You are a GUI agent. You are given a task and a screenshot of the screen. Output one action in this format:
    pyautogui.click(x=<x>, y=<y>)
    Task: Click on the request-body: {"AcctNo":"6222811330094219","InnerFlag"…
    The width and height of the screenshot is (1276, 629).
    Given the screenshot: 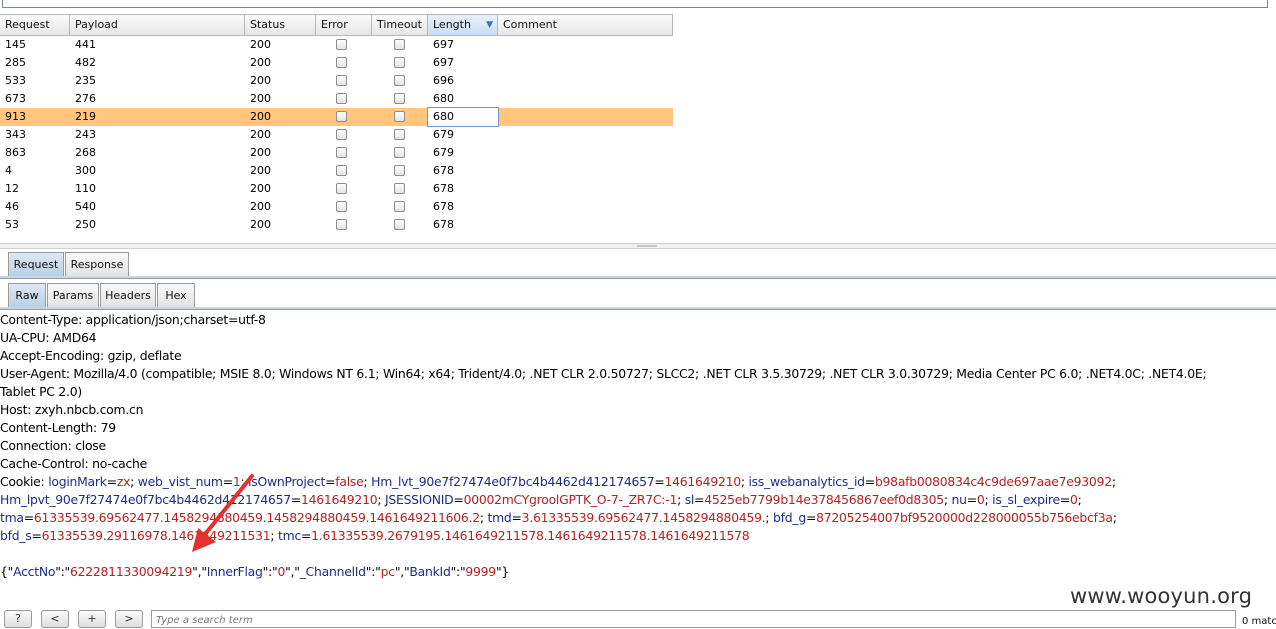 What is the action you would take?
    pyautogui.click(x=638, y=572)
    